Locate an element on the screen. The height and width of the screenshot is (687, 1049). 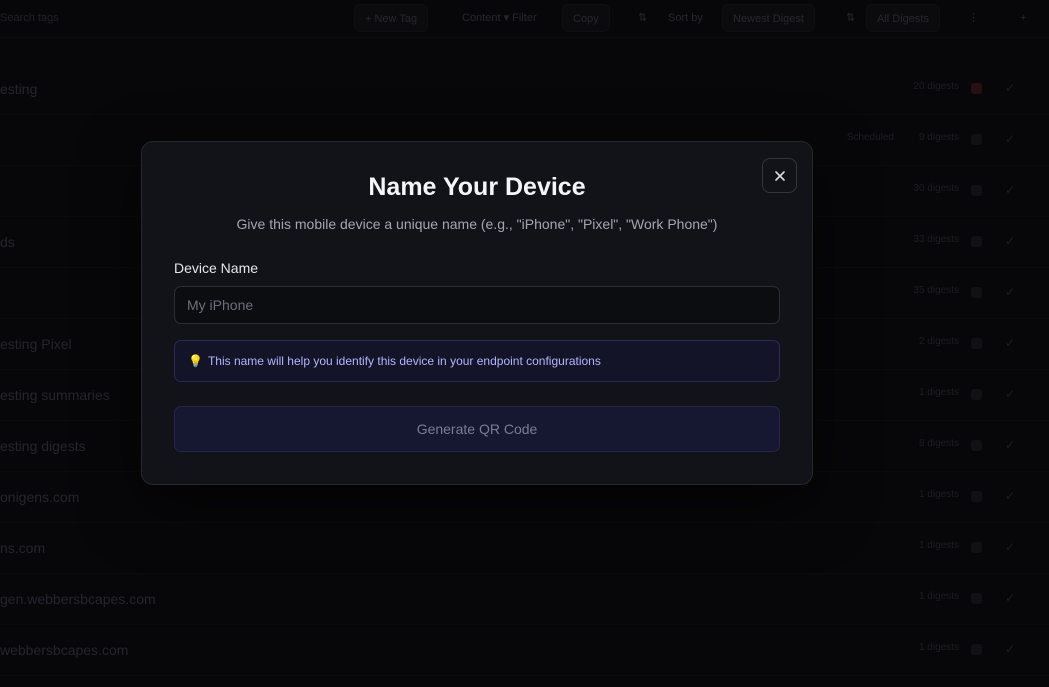
device-name-input is located at coordinates (477, 305).